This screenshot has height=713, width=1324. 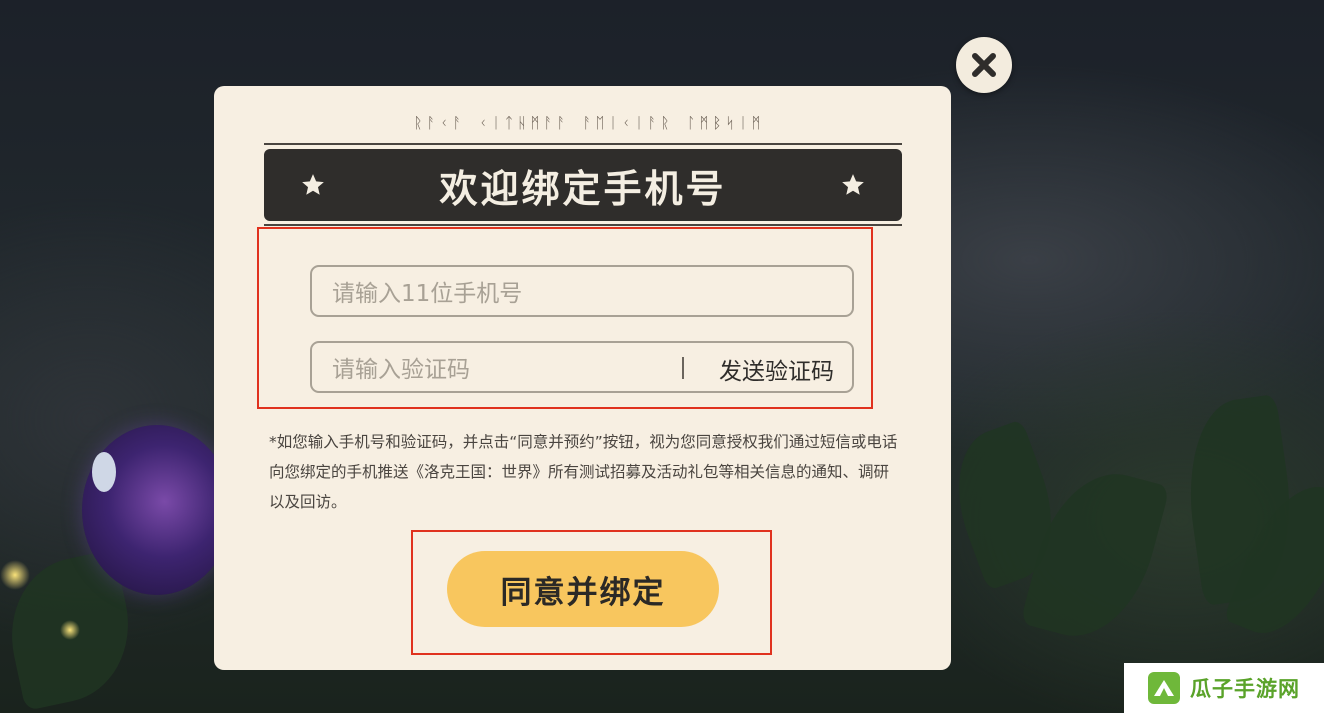 I want to click on agree-and-bind-label: 同意并绑定, so click(x=583, y=592).